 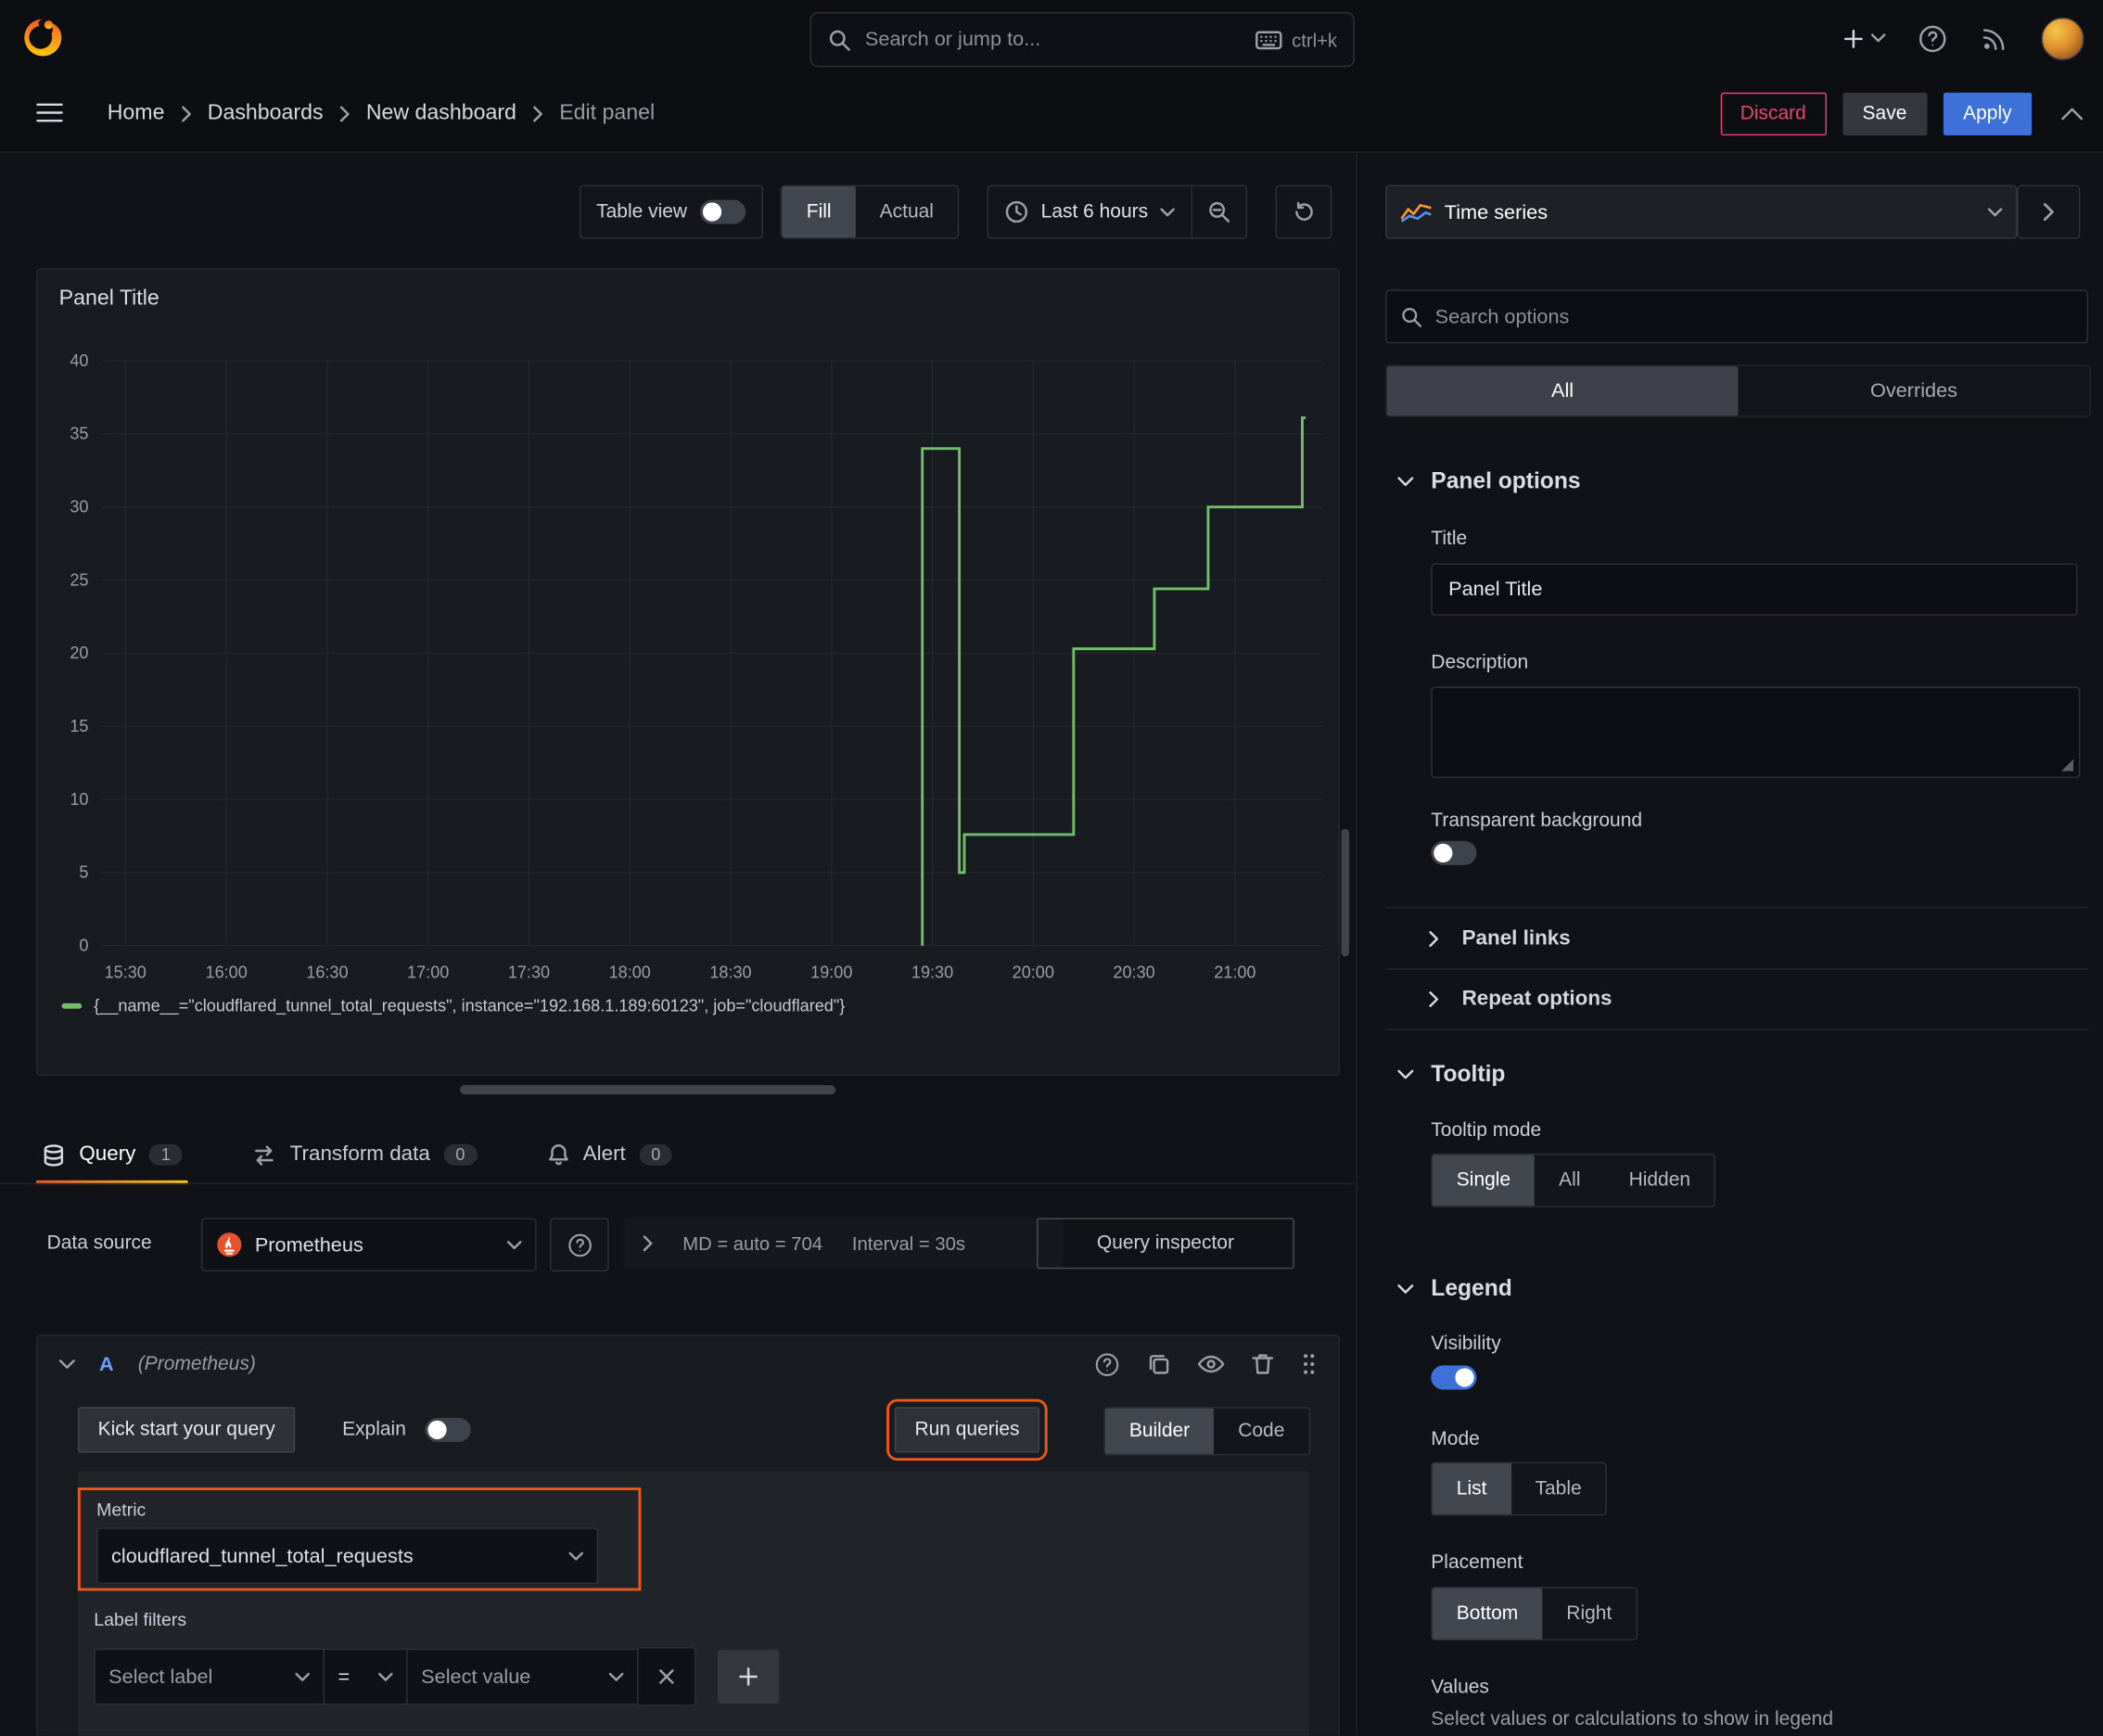 I want to click on table-view-toggle, so click(x=723, y=211).